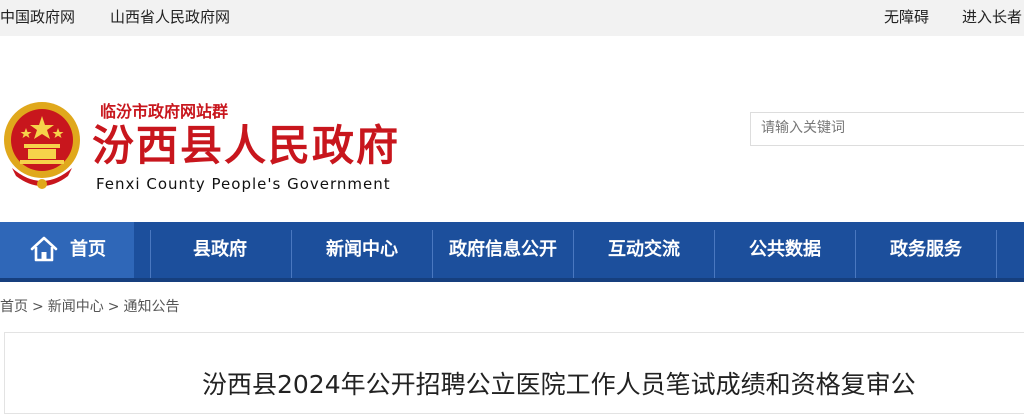  I want to click on nav-home-label: 首页, so click(88, 249).